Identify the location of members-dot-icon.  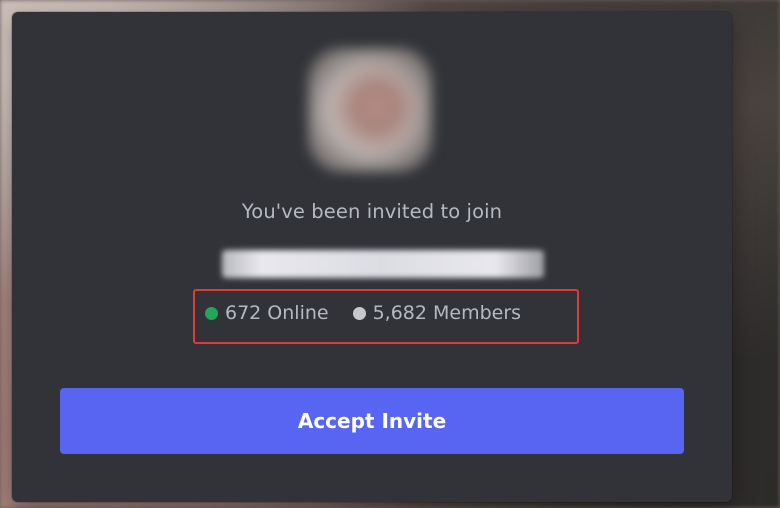
(359, 313).